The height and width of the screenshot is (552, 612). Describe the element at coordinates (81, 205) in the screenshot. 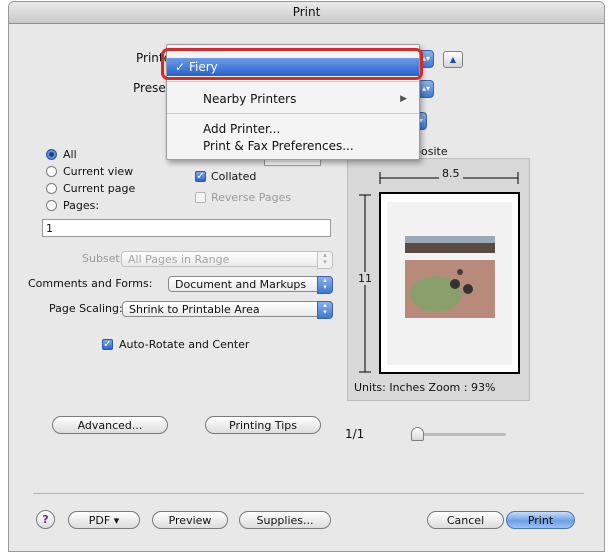

I see `radio-pages-label: Pages:` at that location.